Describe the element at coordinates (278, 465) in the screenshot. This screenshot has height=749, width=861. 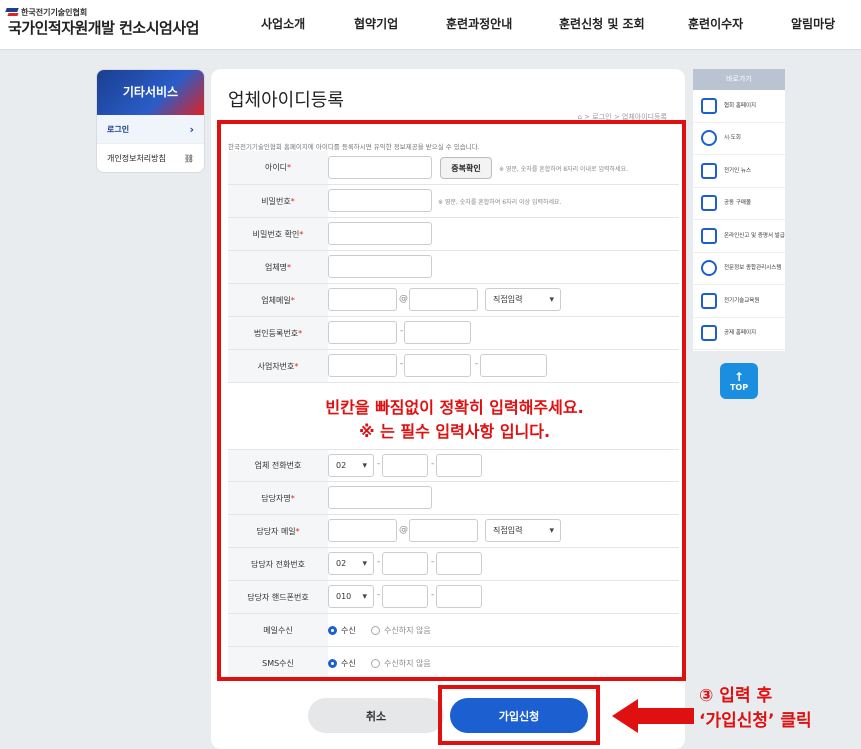
I see `label-company-phone: 업체 전화번호` at that location.